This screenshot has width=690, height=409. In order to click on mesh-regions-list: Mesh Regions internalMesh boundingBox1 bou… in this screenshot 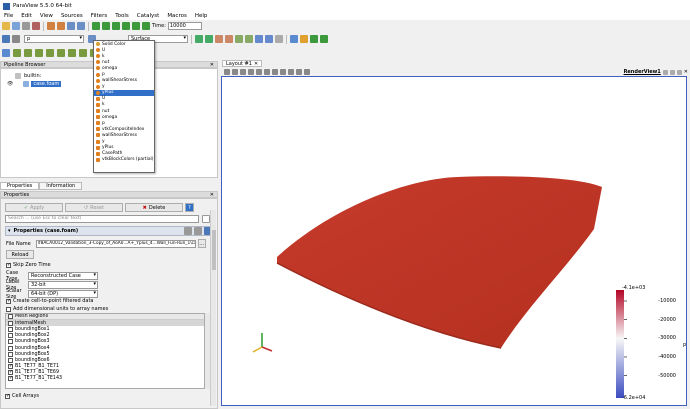, I will do `click(105, 351)`.